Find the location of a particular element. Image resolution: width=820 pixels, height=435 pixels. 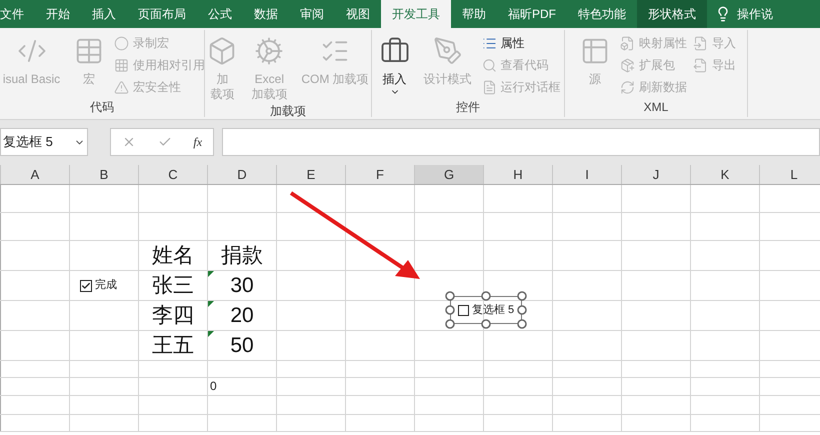

cell-text: 王五 is located at coordinates (173, 346).